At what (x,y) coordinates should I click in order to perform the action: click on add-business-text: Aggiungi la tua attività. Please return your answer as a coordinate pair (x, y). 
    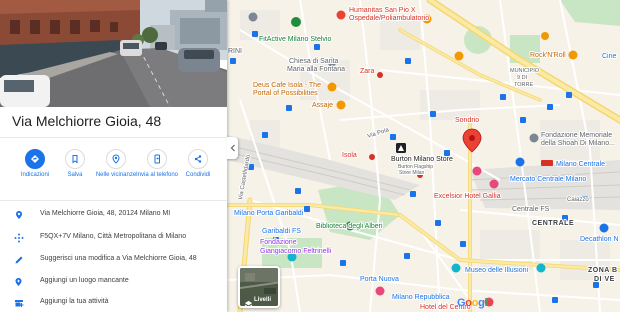
    Looking at the image, I should click on (74, 301).